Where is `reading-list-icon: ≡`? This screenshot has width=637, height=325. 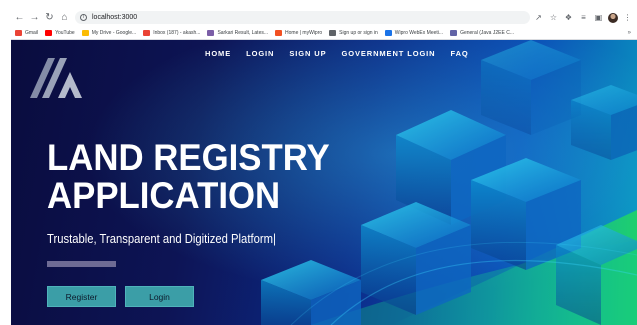
reading-list-icon: ≡ is located at coordinates (583, 17).